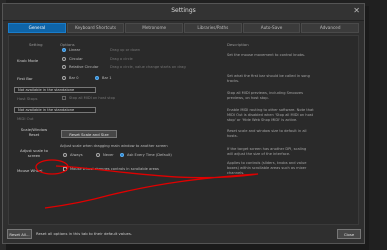  What do you see at coordinates (76, 59) in the screenshot?
I see `knob-circular-label: Circular` at bounding box center [76, 59].